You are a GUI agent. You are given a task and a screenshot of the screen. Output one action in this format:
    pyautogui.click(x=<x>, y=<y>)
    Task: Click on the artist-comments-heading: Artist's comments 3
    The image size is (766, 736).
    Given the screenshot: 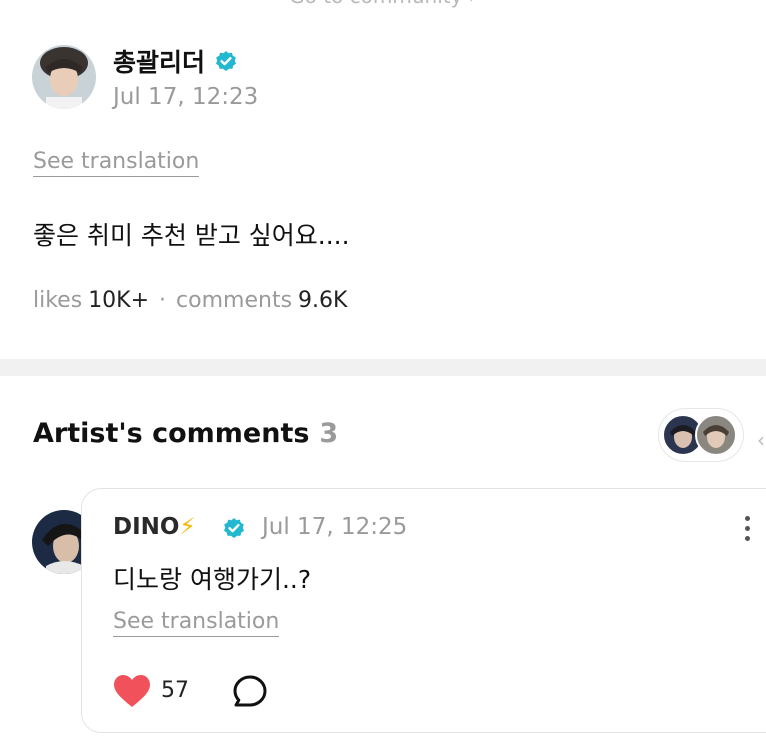 What is the action you would take?
    pyautogui.click(x=185, y=433)
    